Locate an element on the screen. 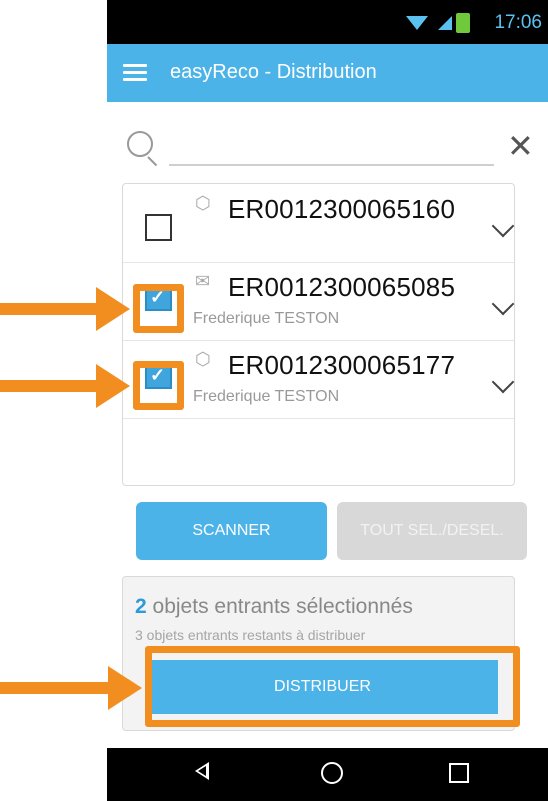  item-code: ER0012300065160 is located at coordinates (342, 209).